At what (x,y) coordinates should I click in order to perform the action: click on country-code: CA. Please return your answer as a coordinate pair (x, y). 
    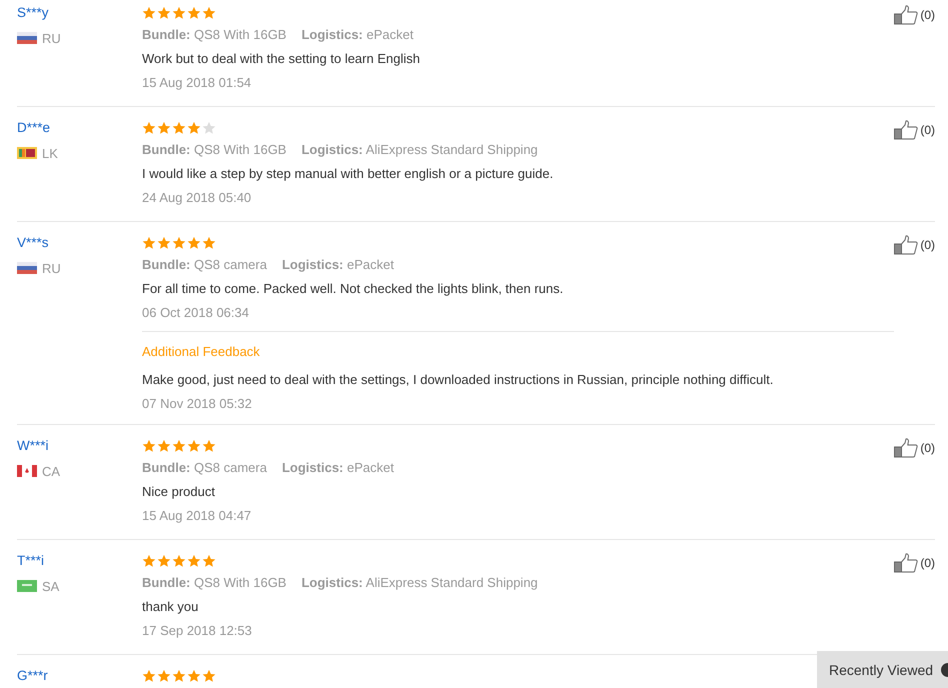
    Looking at the image, I should click on (51, 471).